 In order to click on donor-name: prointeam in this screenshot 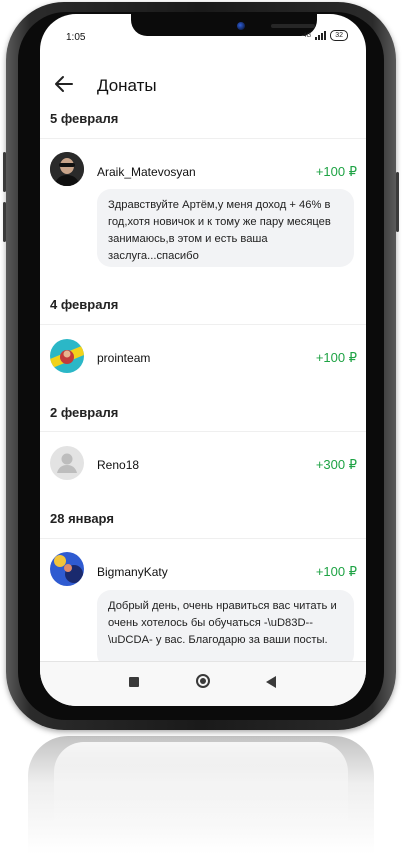, I will do `click(123, 358)`.